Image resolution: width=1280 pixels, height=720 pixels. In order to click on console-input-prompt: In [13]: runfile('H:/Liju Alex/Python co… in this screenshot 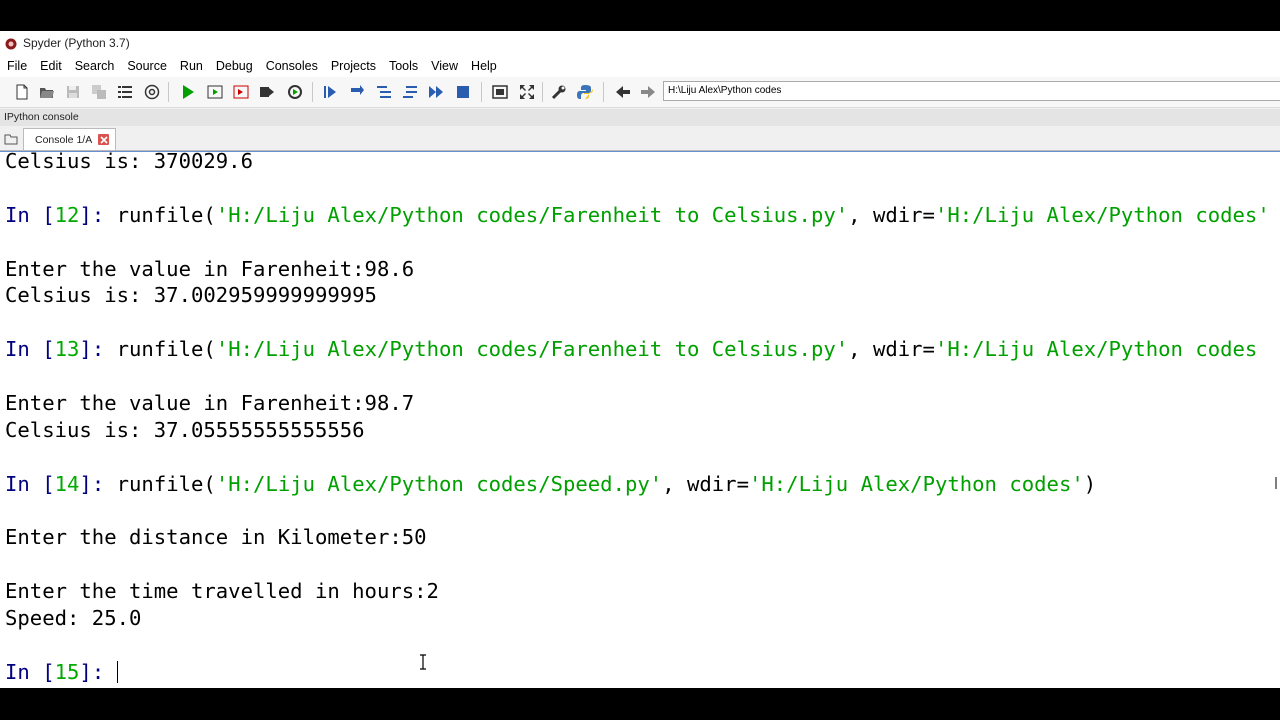, I will do `click(637, 349)`.